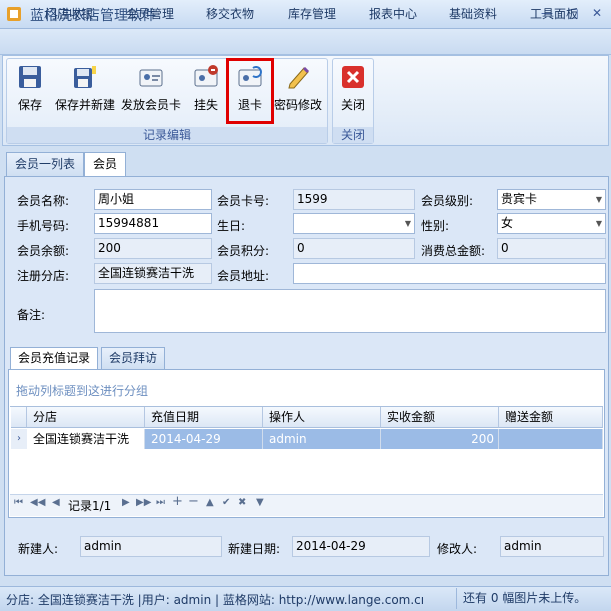 The image size is (611, 611). Describe the element at coordinates (449, 273) in the screenshot. I see `member-address-input` at that location.